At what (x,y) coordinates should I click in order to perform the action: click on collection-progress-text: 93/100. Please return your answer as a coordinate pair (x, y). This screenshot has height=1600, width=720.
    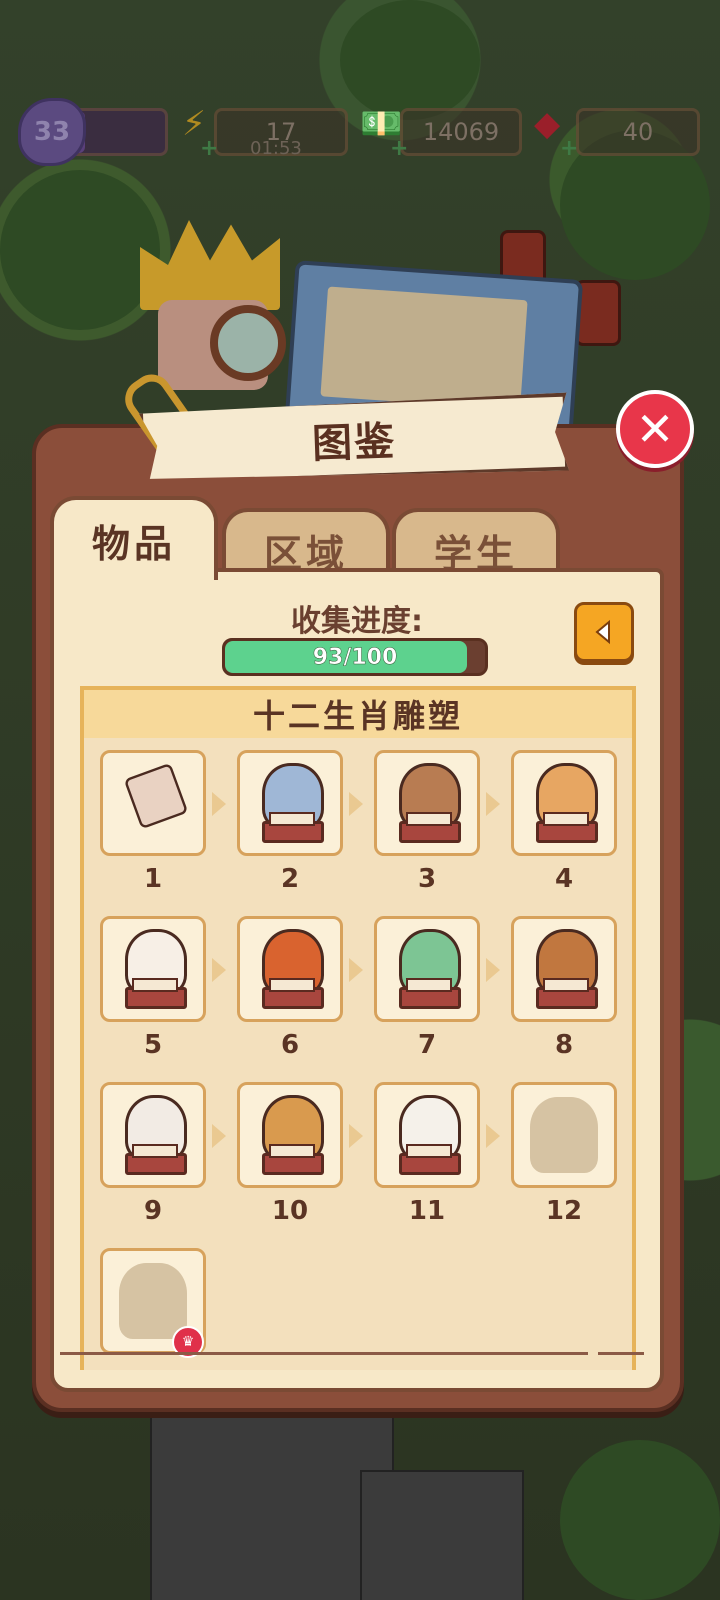
    Looking at the image, I should click on (355, 657).